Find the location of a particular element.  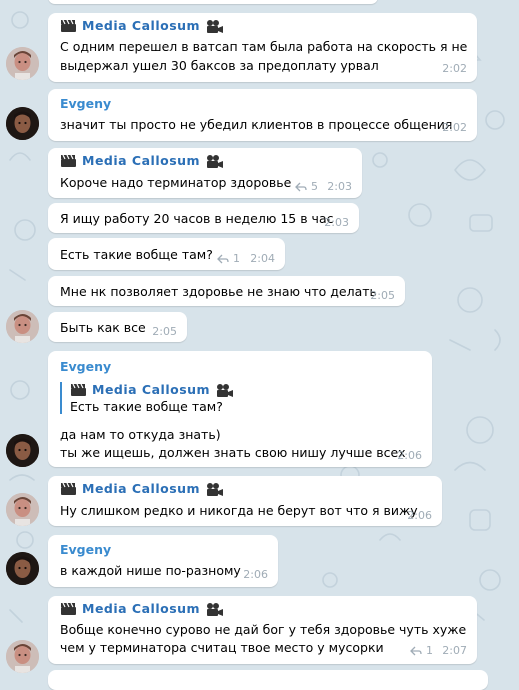

message-time: 2:07 is located at coordinates (454, 650).